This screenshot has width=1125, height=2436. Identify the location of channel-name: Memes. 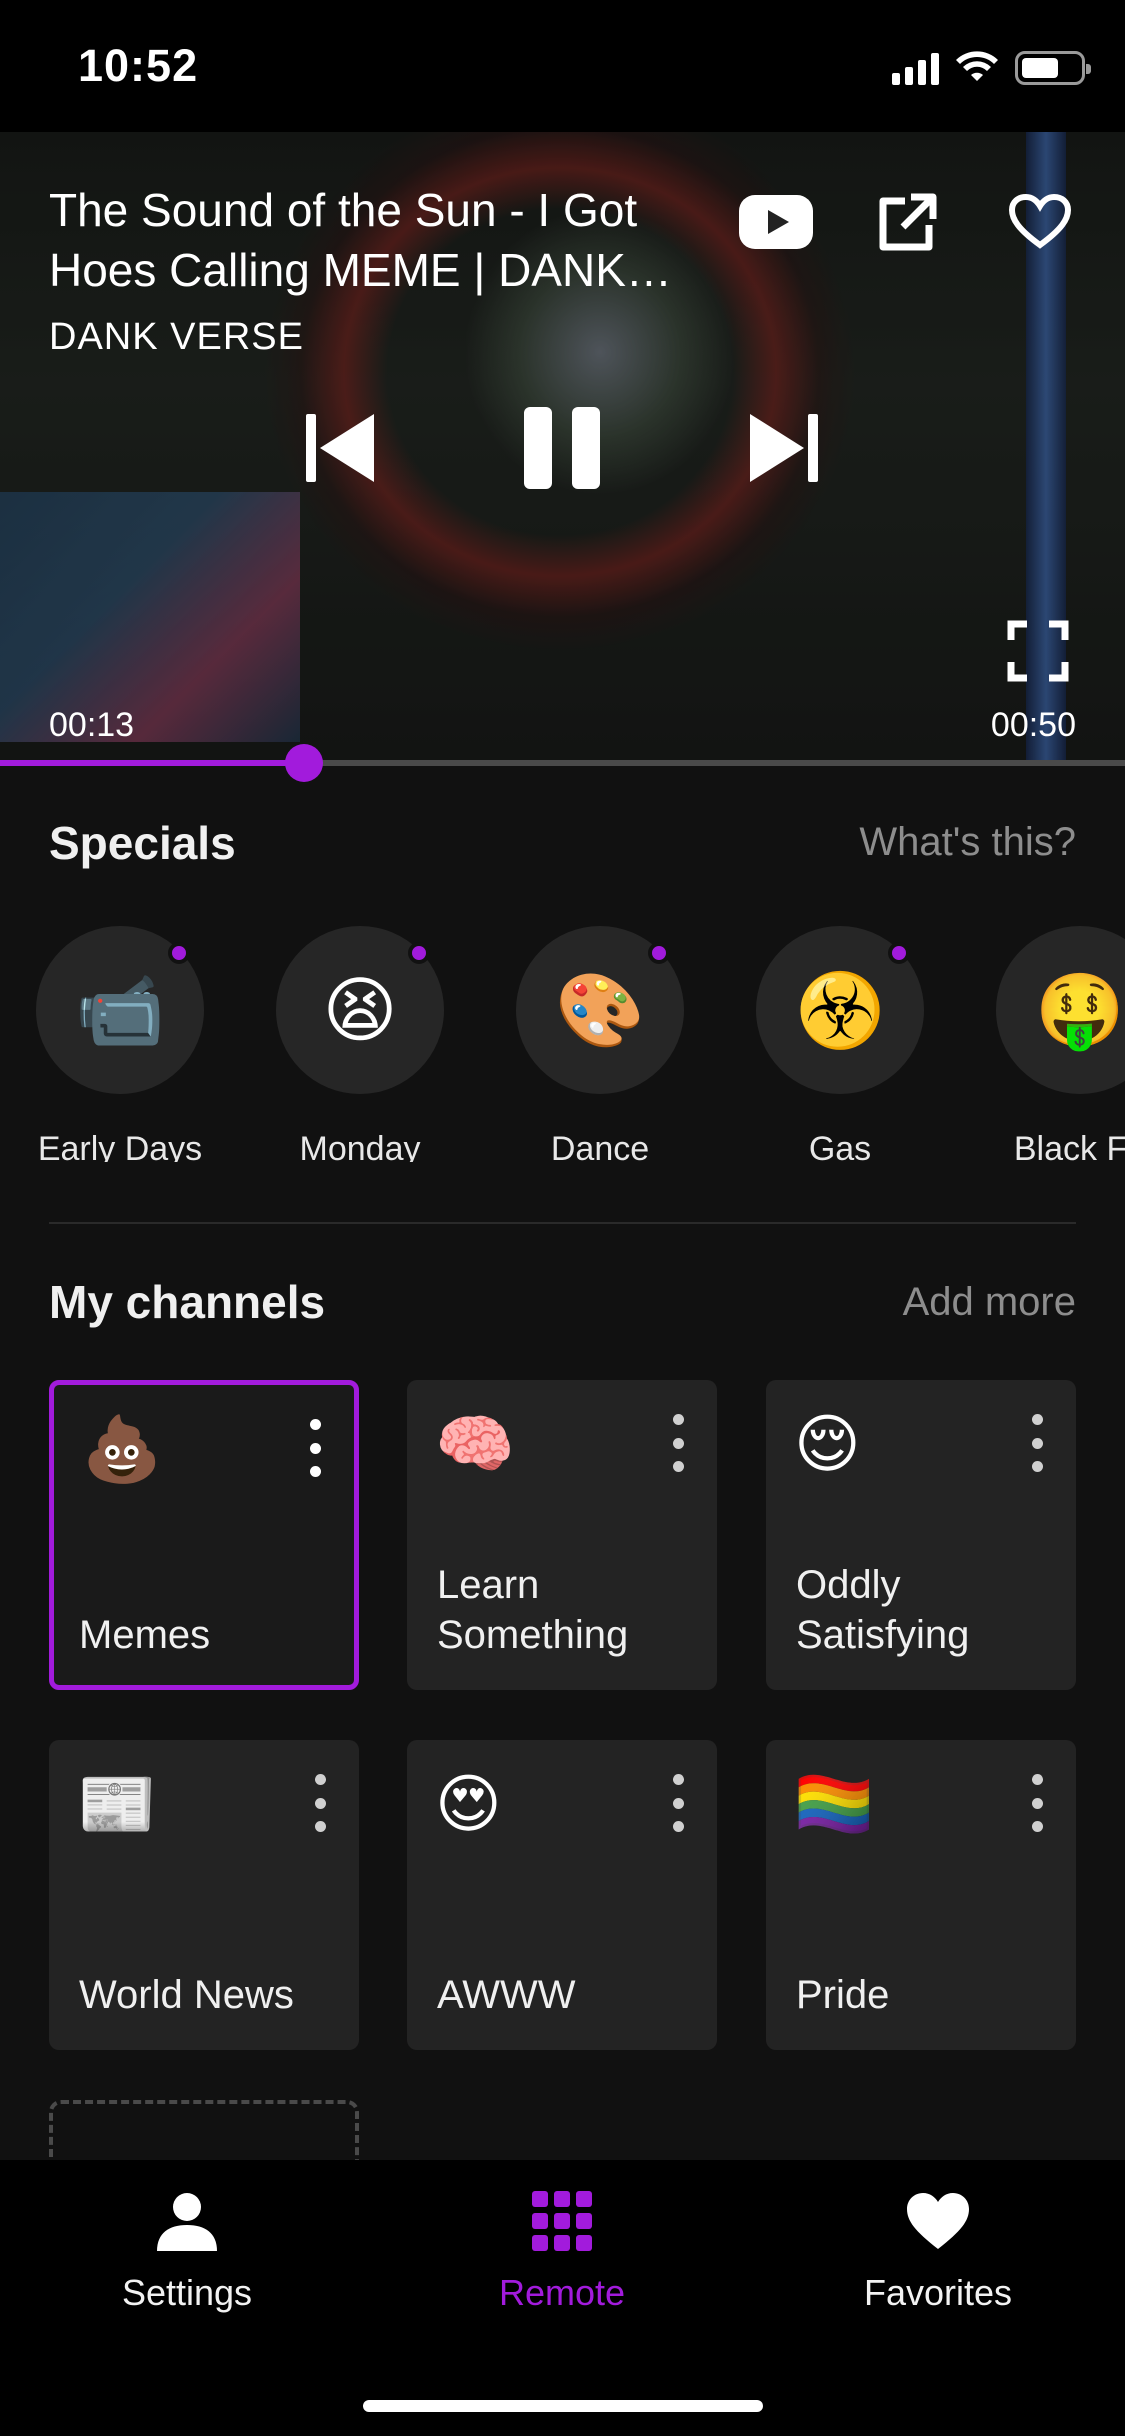
(145, 1635).